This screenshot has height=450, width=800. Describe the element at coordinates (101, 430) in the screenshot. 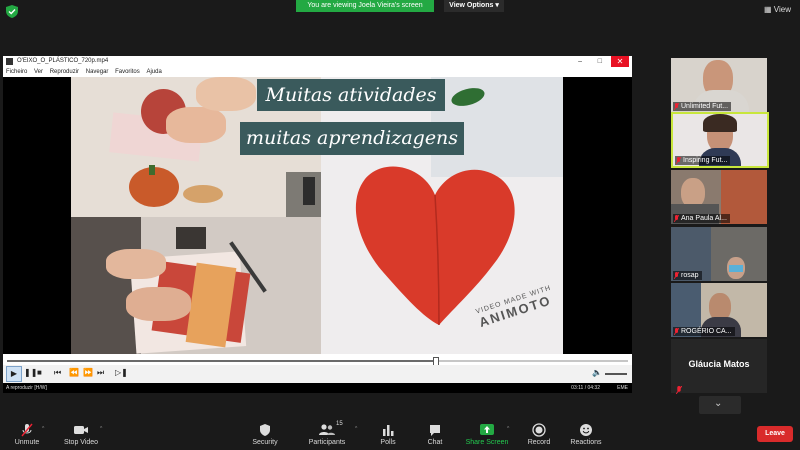

I see `video-options-caret: ˆ` at that location.